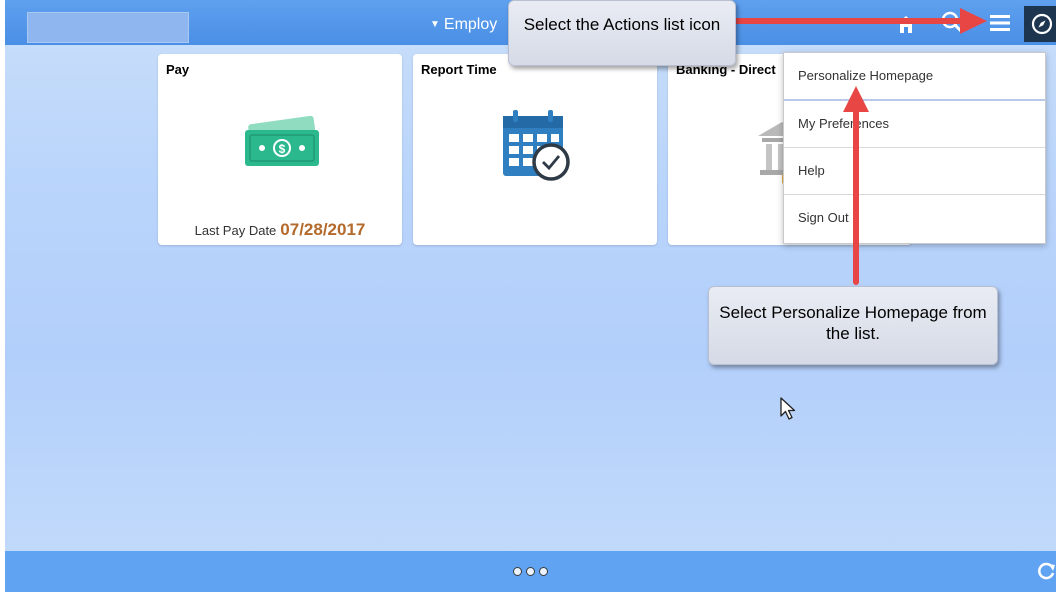 The image size is (1056, 592). What do you see at coordinates (282, 140) in the screenshot?
I see `money-icon: $` at bounding box center [282, 140].